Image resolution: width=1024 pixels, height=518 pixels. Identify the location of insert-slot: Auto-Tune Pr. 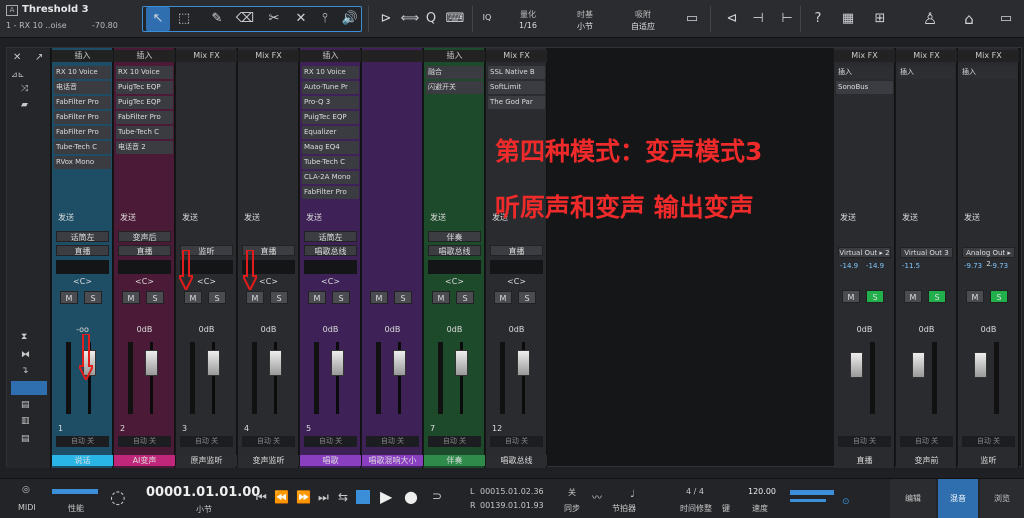
(330, 87).